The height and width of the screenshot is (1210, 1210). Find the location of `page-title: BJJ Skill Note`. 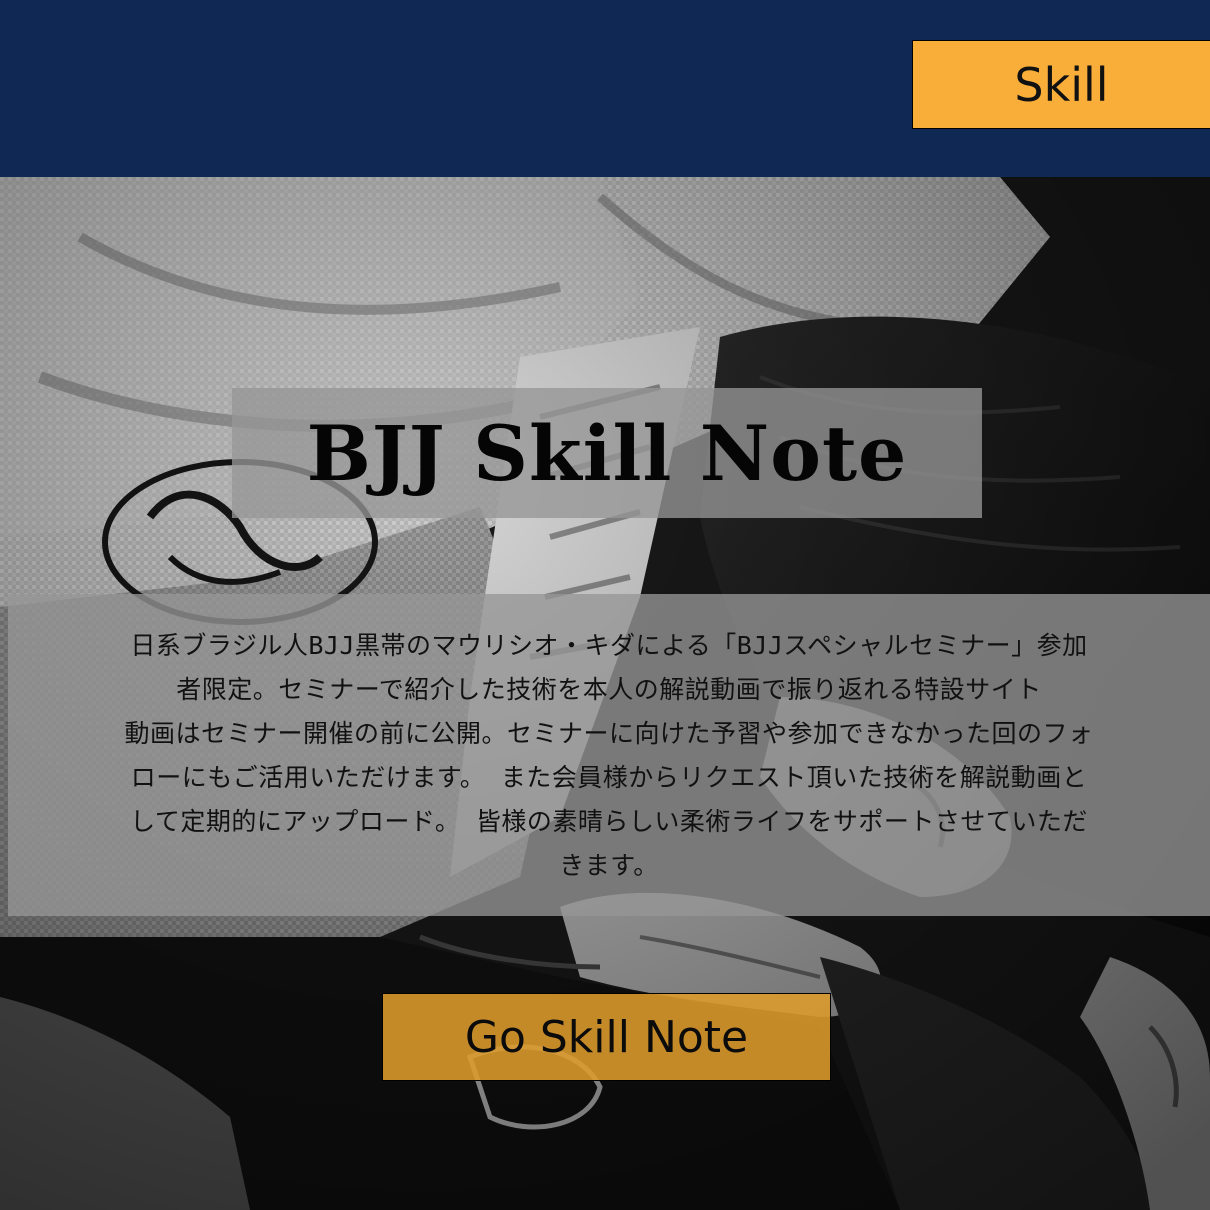

page-title: BJJ Skill Note is located at coordinates (607, 453).